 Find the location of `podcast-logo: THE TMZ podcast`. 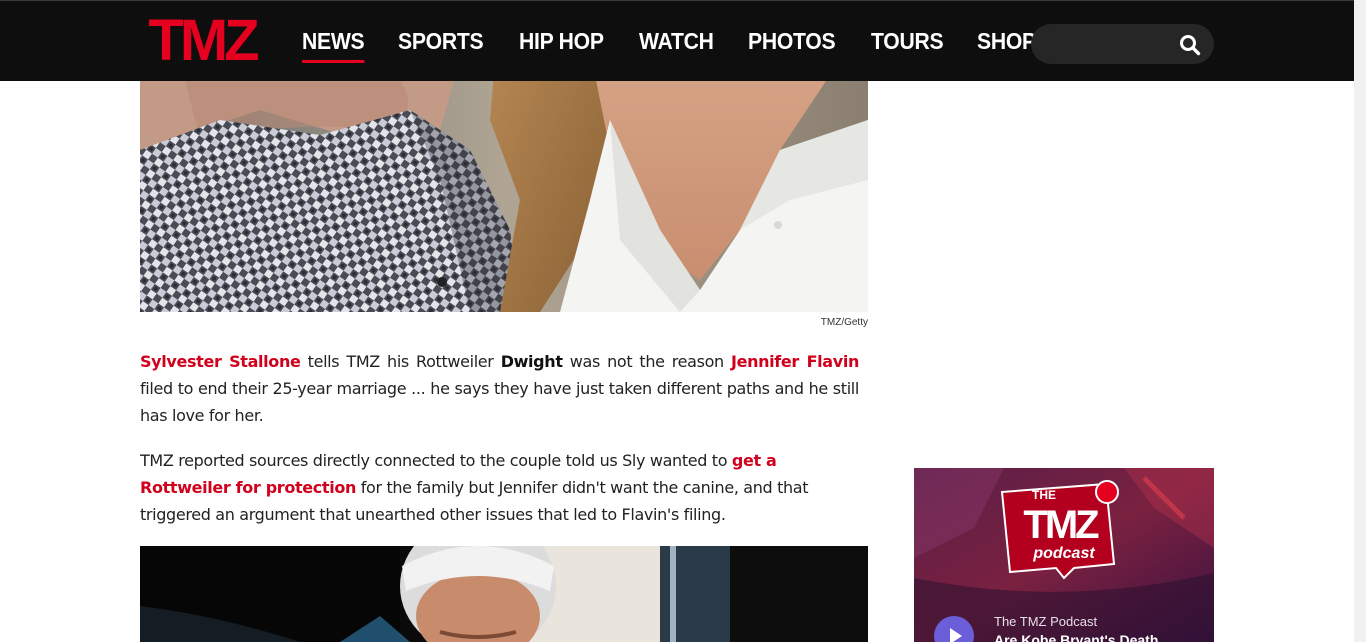

podcast-logo: THE TMZ podcast is located at coordinates (1059, 530).